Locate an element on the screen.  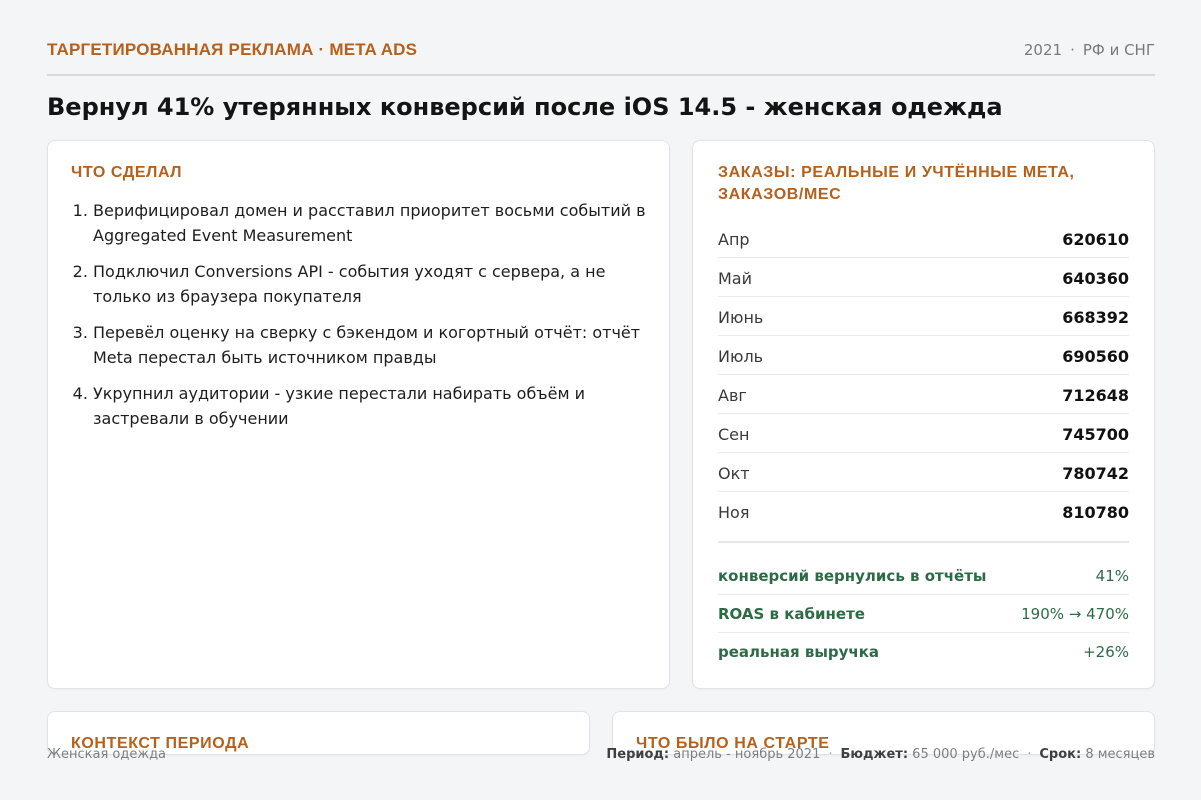
header-meta: 2021 · РФ и СНГ is located at coordinates (1089, 44).